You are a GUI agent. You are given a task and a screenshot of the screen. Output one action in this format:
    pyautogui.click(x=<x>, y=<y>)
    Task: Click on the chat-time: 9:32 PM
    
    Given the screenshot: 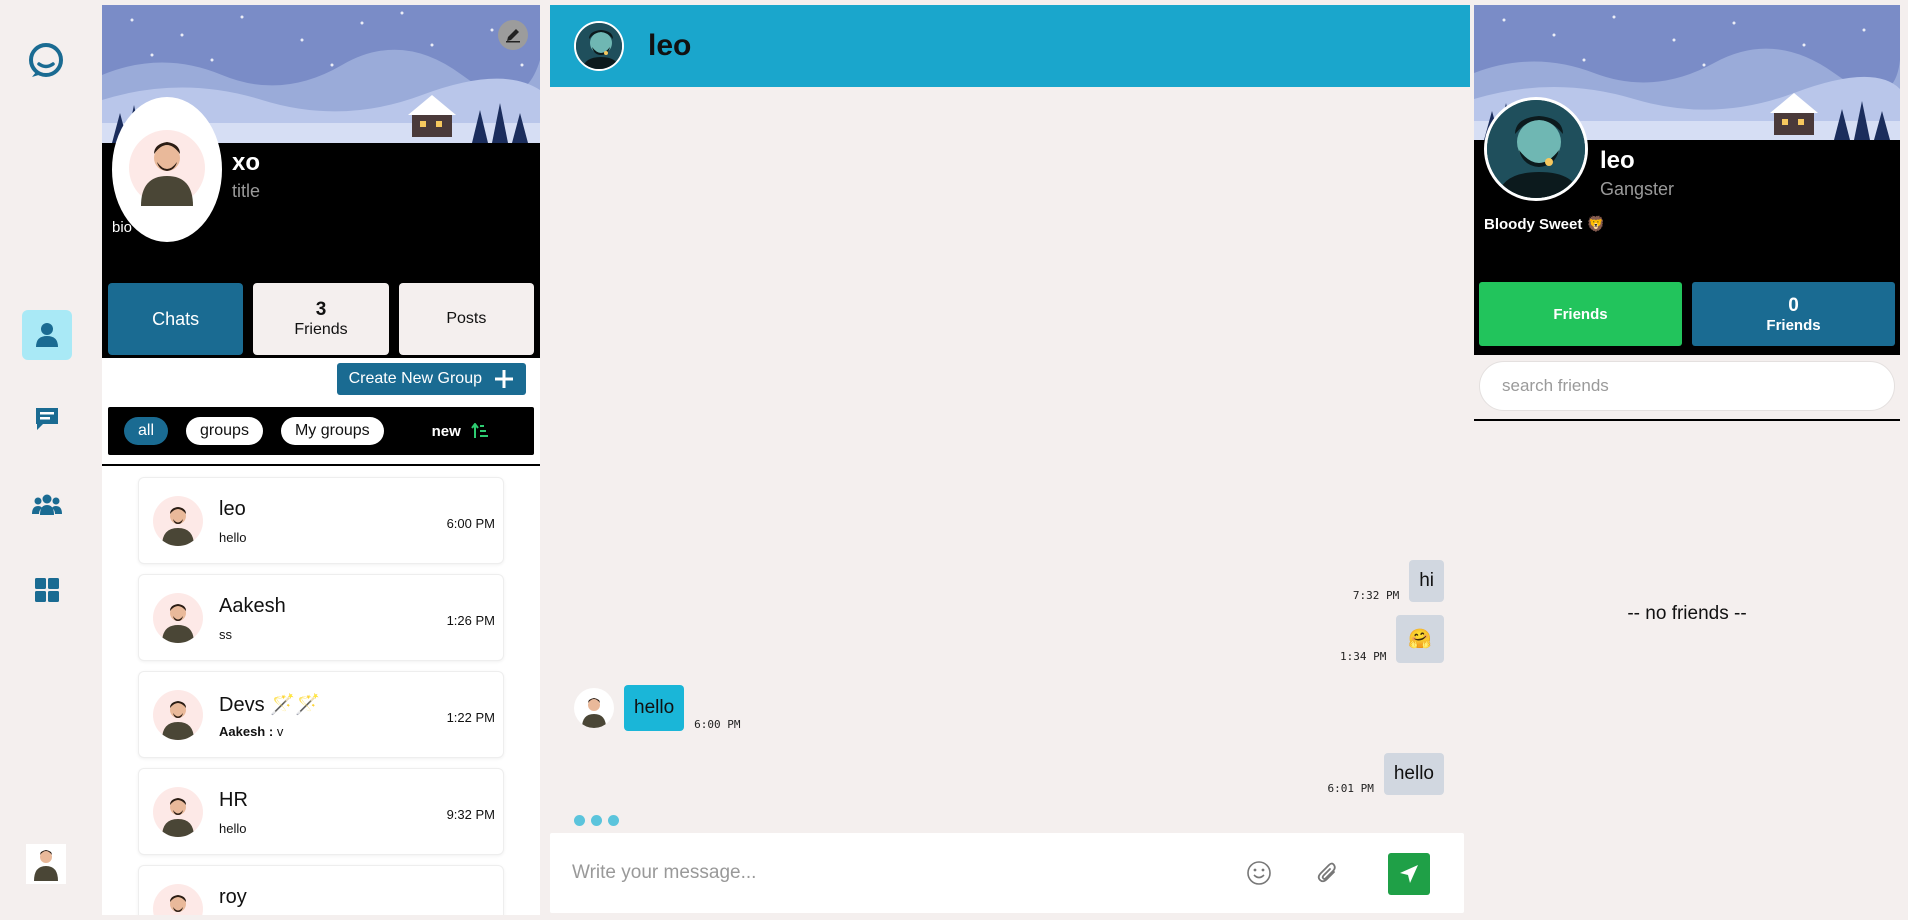 What is the action you would take?
    pyautogui.click(x=470, y=814)
    